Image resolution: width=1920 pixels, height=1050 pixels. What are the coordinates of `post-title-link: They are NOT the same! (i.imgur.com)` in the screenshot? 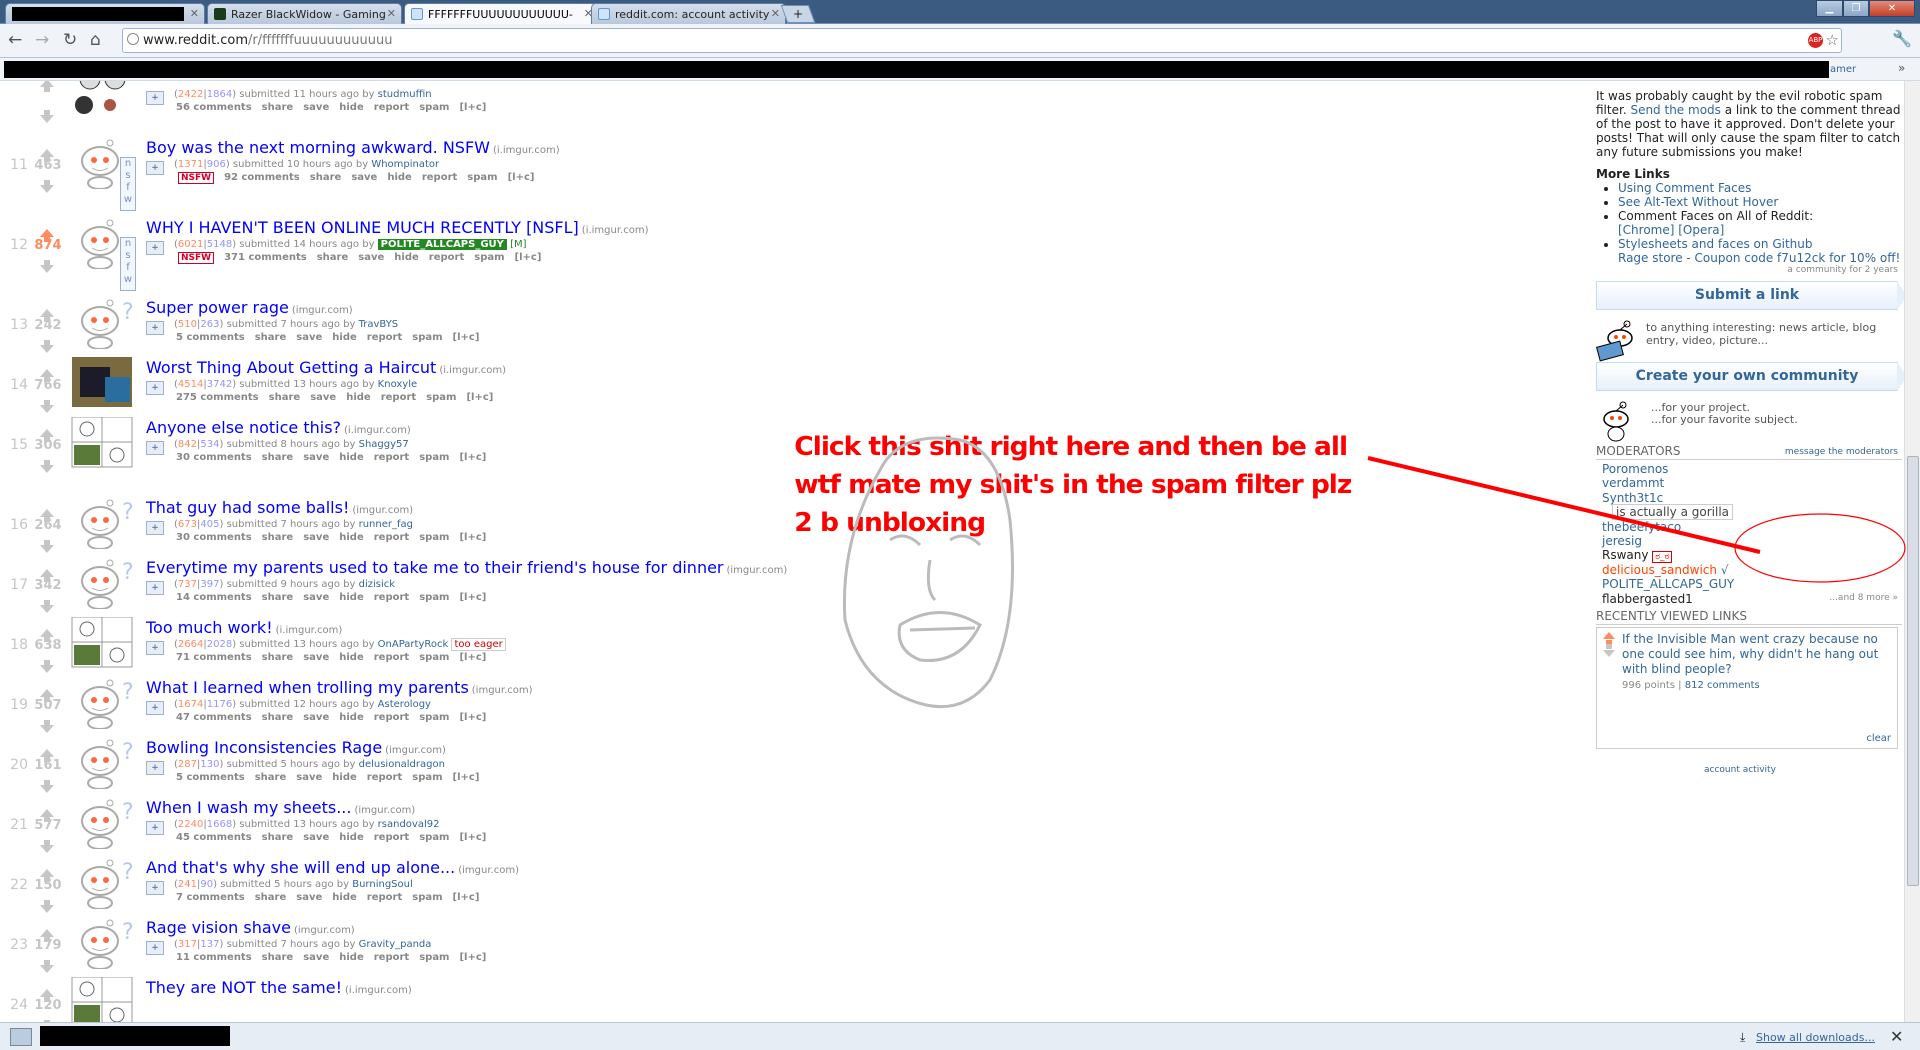 It's located at (279, 987).